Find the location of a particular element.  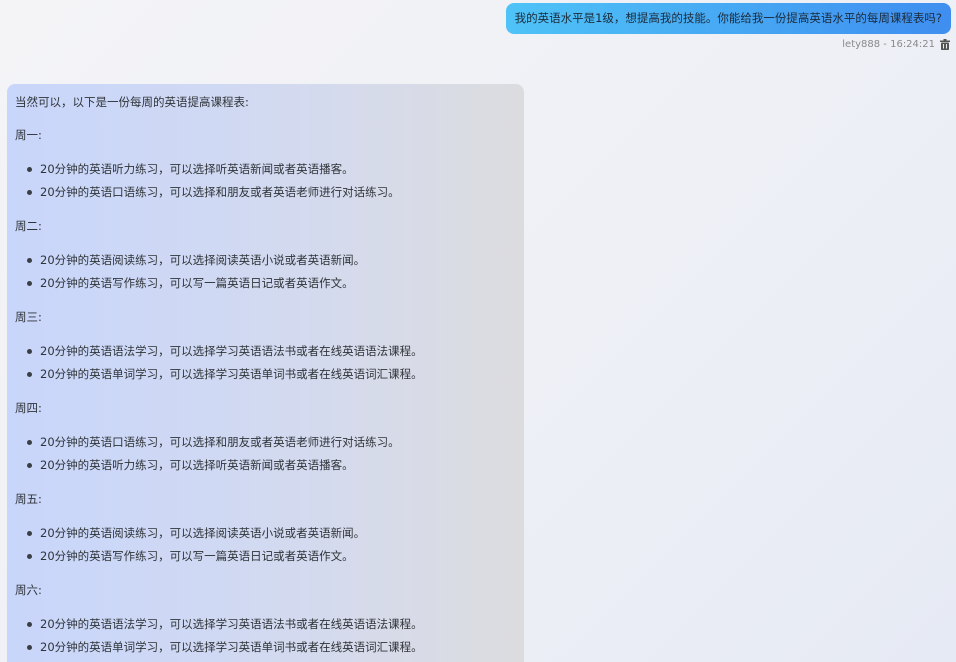

schedule-day-label: 周三: is located at coordinates (28, 317).